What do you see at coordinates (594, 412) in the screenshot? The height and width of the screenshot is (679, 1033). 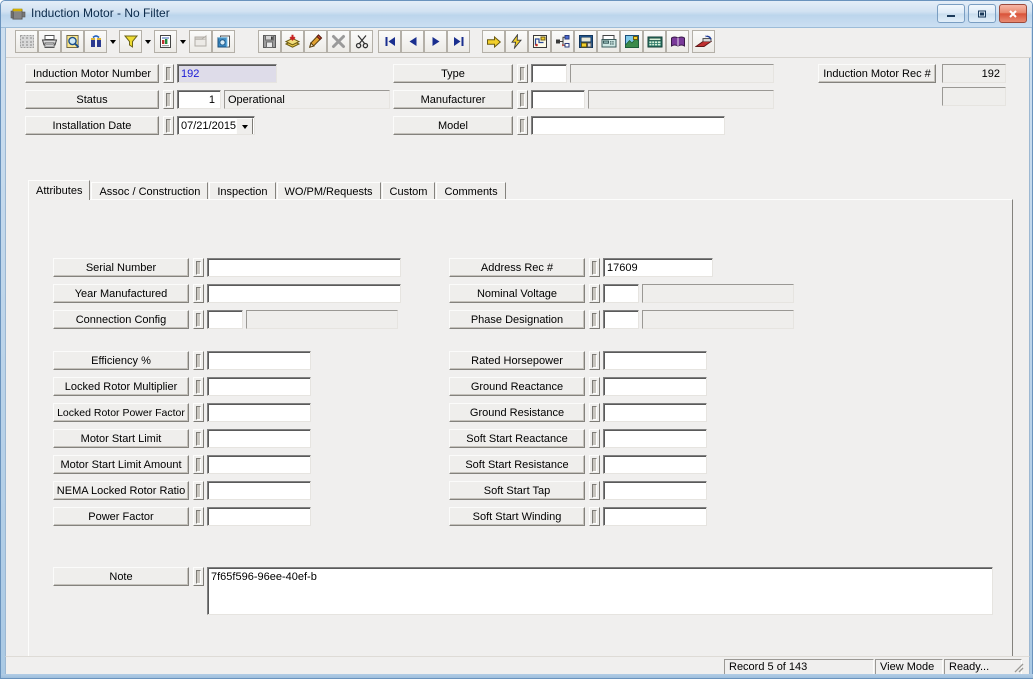 I see `ground-resistance-grip` at bounding box center [594, 412].